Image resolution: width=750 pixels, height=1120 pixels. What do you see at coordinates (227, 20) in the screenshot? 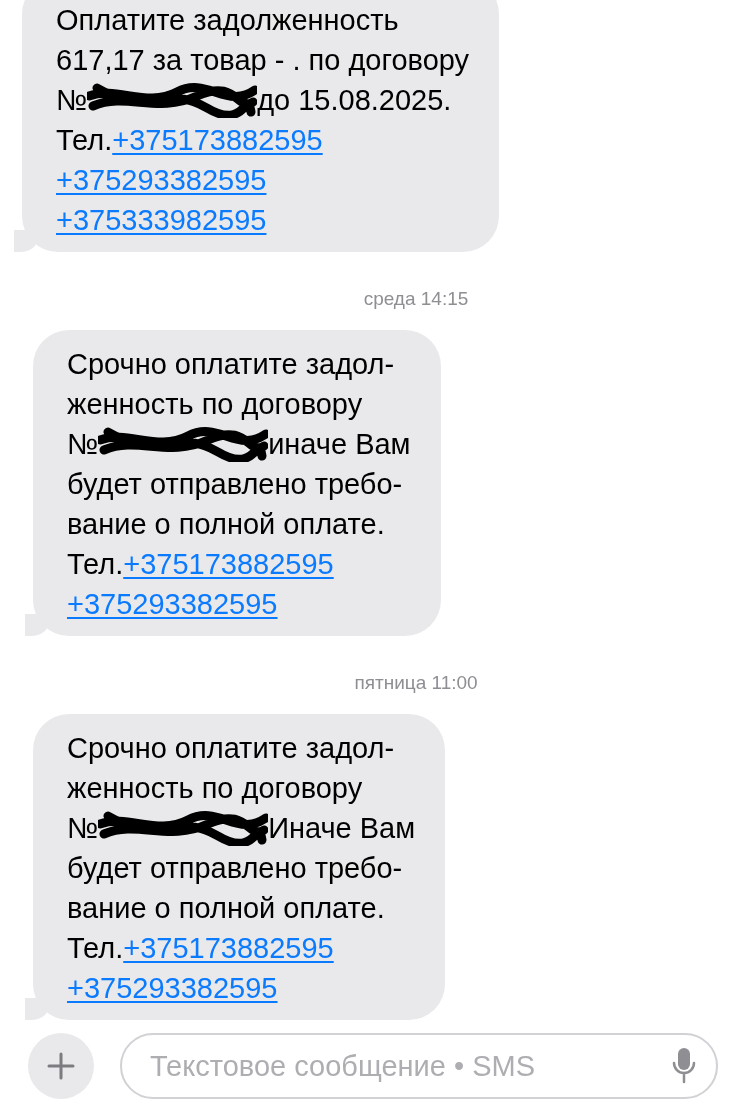
I see `message-text: Оплатите задолженность` at bounding box center [227, 20].